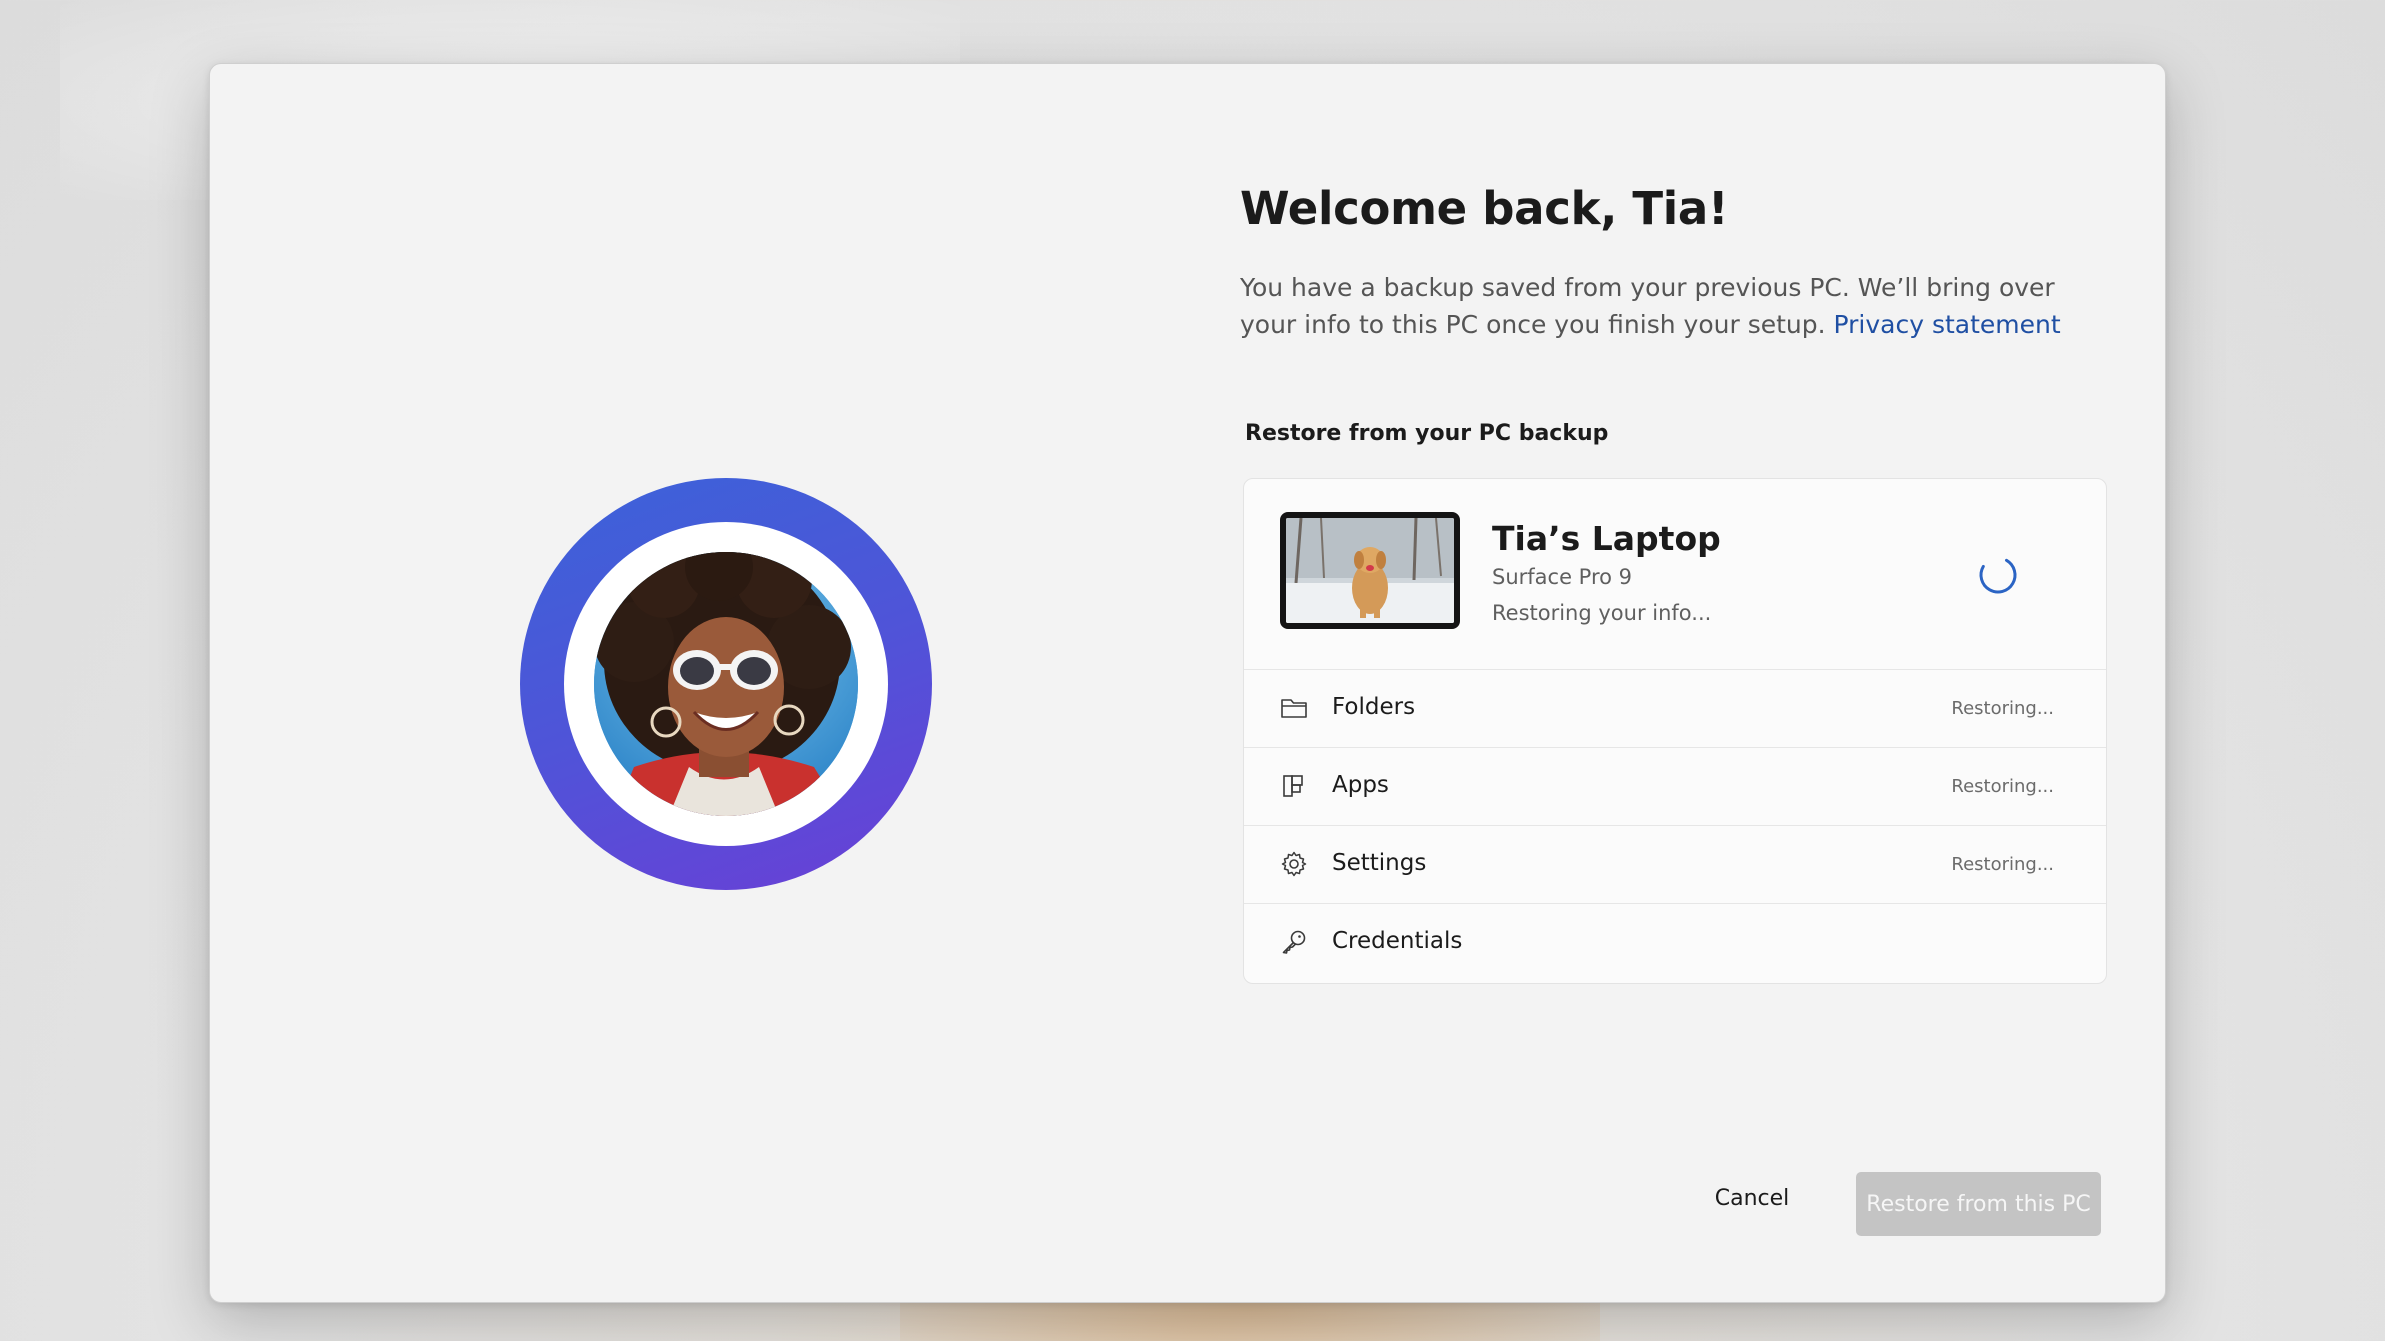  I want to click on page-title: Welcome back, Tia!, so click(1484, 208).